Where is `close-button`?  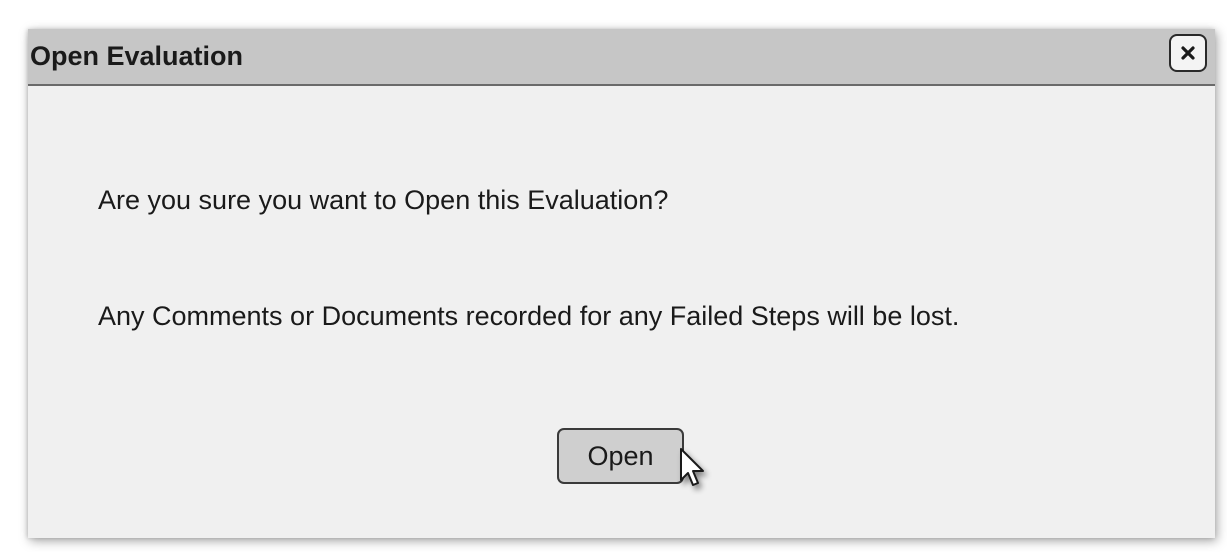 close-button is located at coordinates (1188, 53).